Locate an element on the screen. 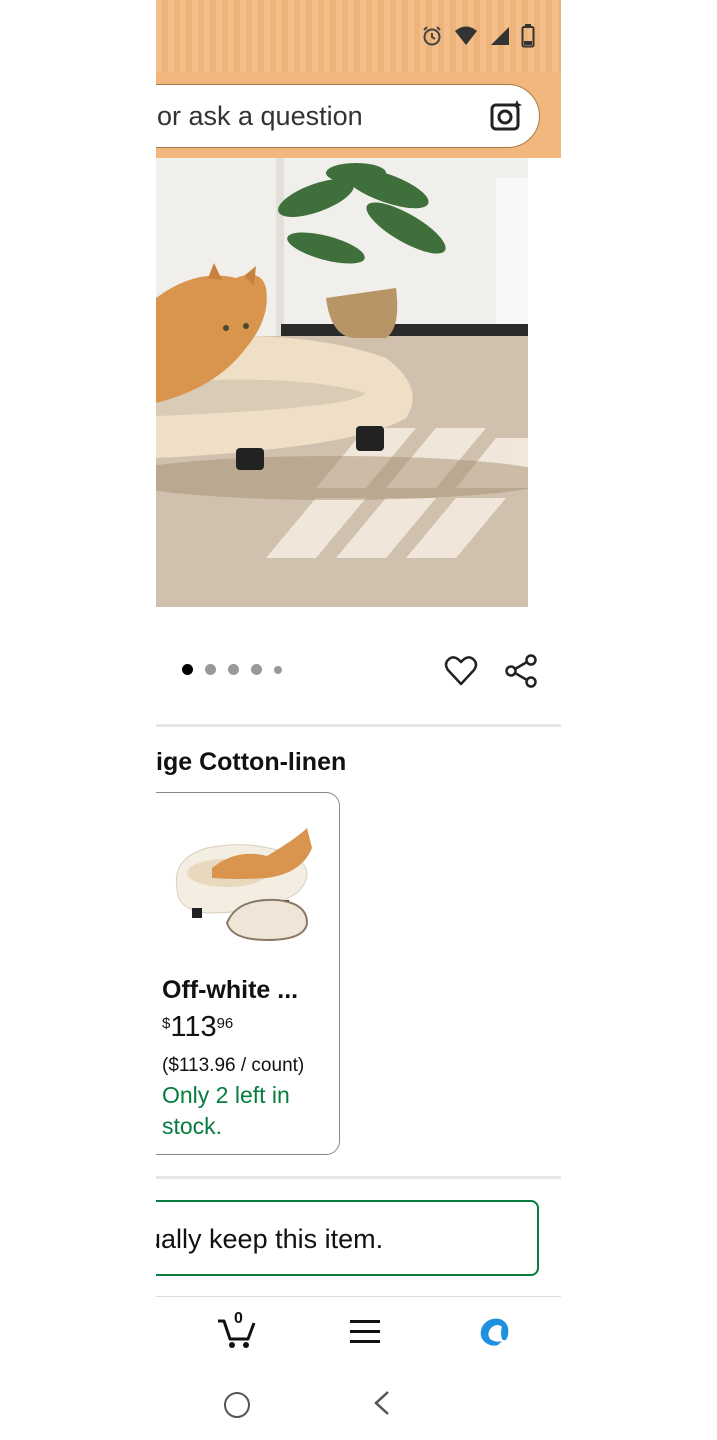 The image size is (717, 1440). price-whole: 113 is located at coordinates (193, 1027).